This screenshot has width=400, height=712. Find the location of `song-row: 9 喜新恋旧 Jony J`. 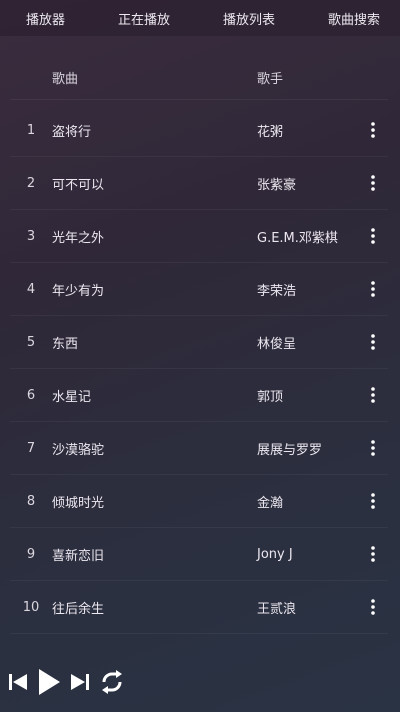

song-row: 9 喜新恋旧 Jony J is located at coordinates (199, 554).